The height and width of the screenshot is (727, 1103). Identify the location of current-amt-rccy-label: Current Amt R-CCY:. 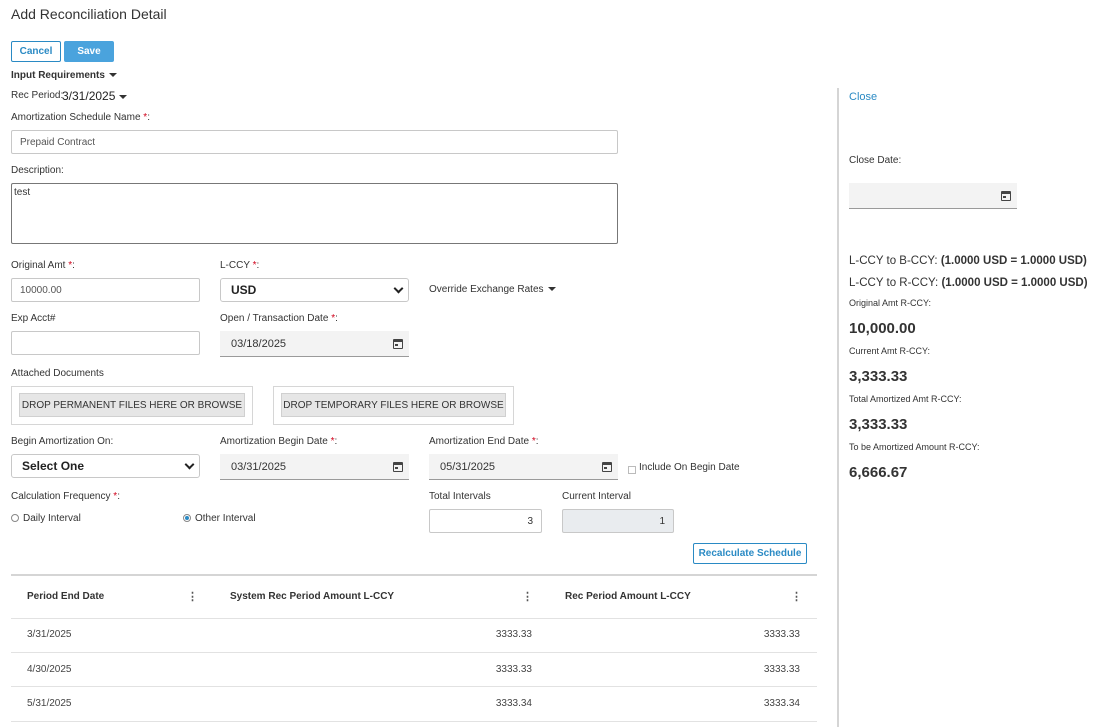
(890, 351).